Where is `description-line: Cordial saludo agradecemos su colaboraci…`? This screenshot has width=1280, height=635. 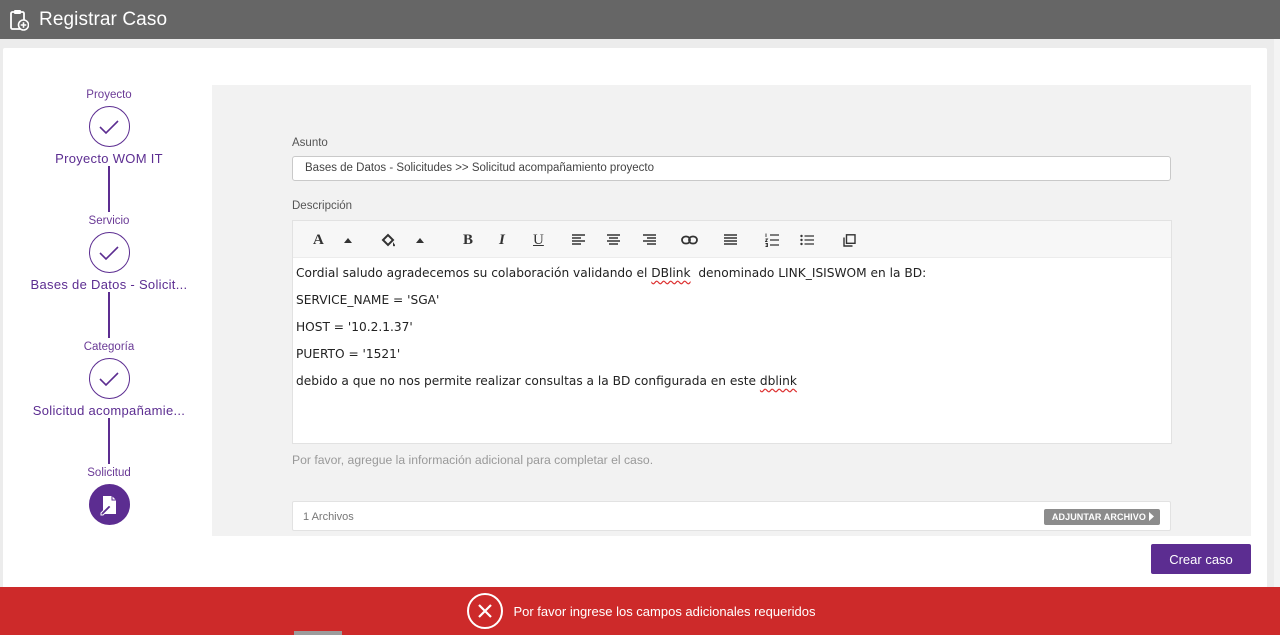 description-line: Cordial saludo agradecemos su colaboraci… is located at coordinates (731, 273).